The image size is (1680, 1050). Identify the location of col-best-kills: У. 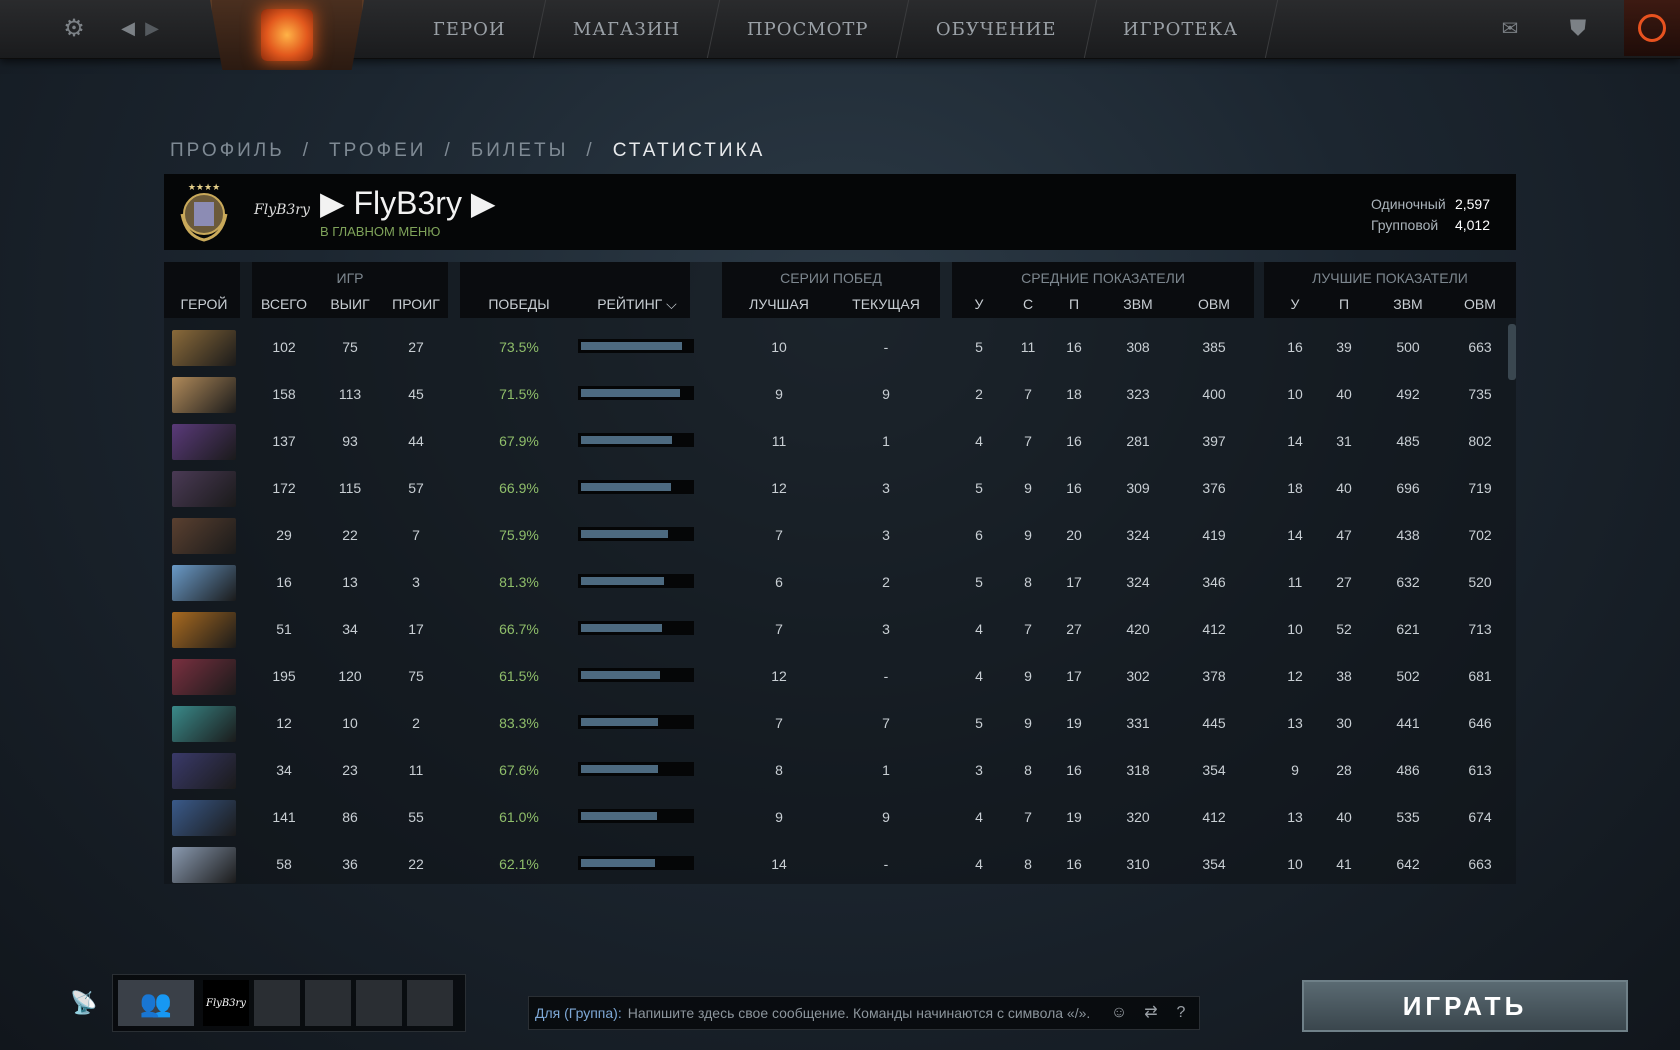
(1295, 304).